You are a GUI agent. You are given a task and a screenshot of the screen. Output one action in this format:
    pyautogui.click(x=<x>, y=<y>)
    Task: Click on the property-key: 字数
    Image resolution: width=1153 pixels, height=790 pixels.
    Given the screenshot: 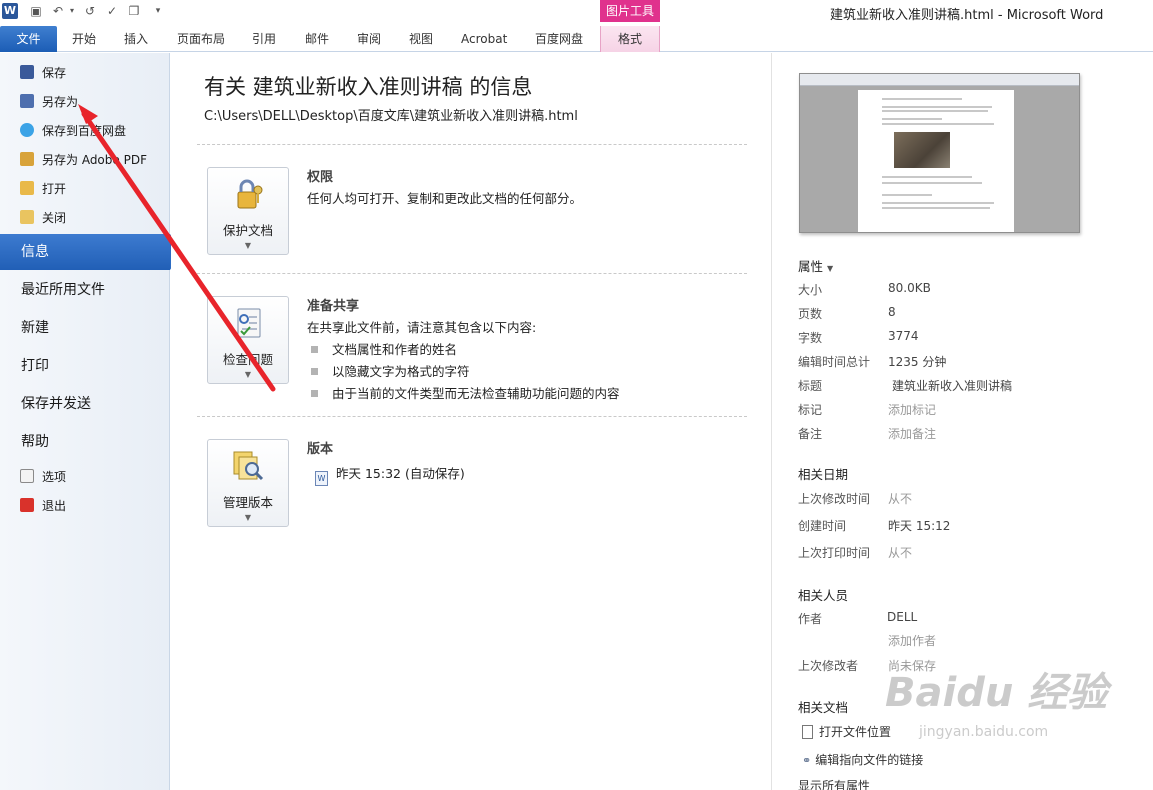 What is the action you would take?
    pyautogui.click(x=810, y=338)
    